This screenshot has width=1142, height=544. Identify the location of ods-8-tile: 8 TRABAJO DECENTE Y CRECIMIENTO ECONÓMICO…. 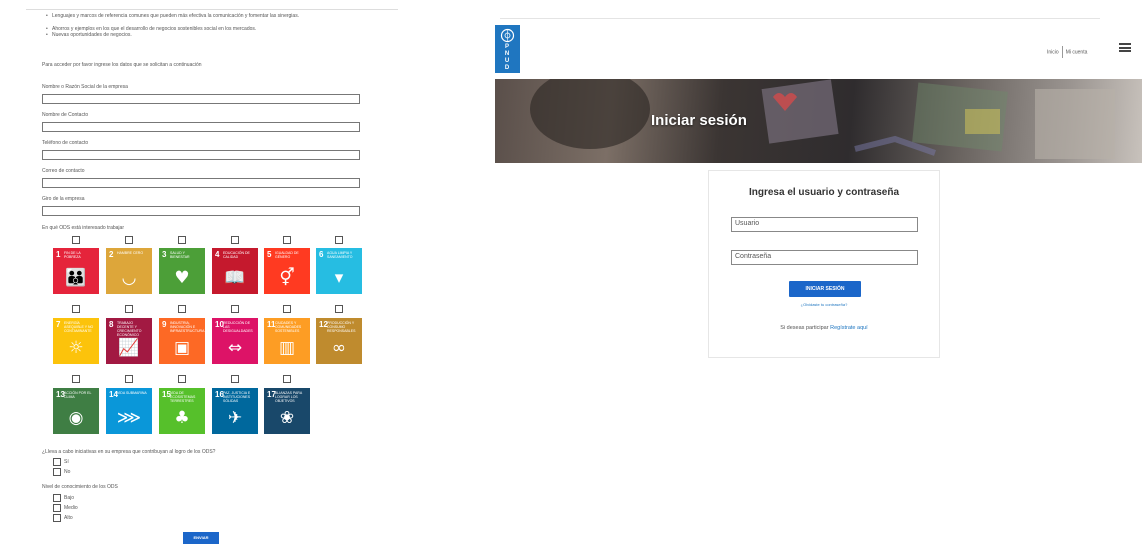
(129, 341).